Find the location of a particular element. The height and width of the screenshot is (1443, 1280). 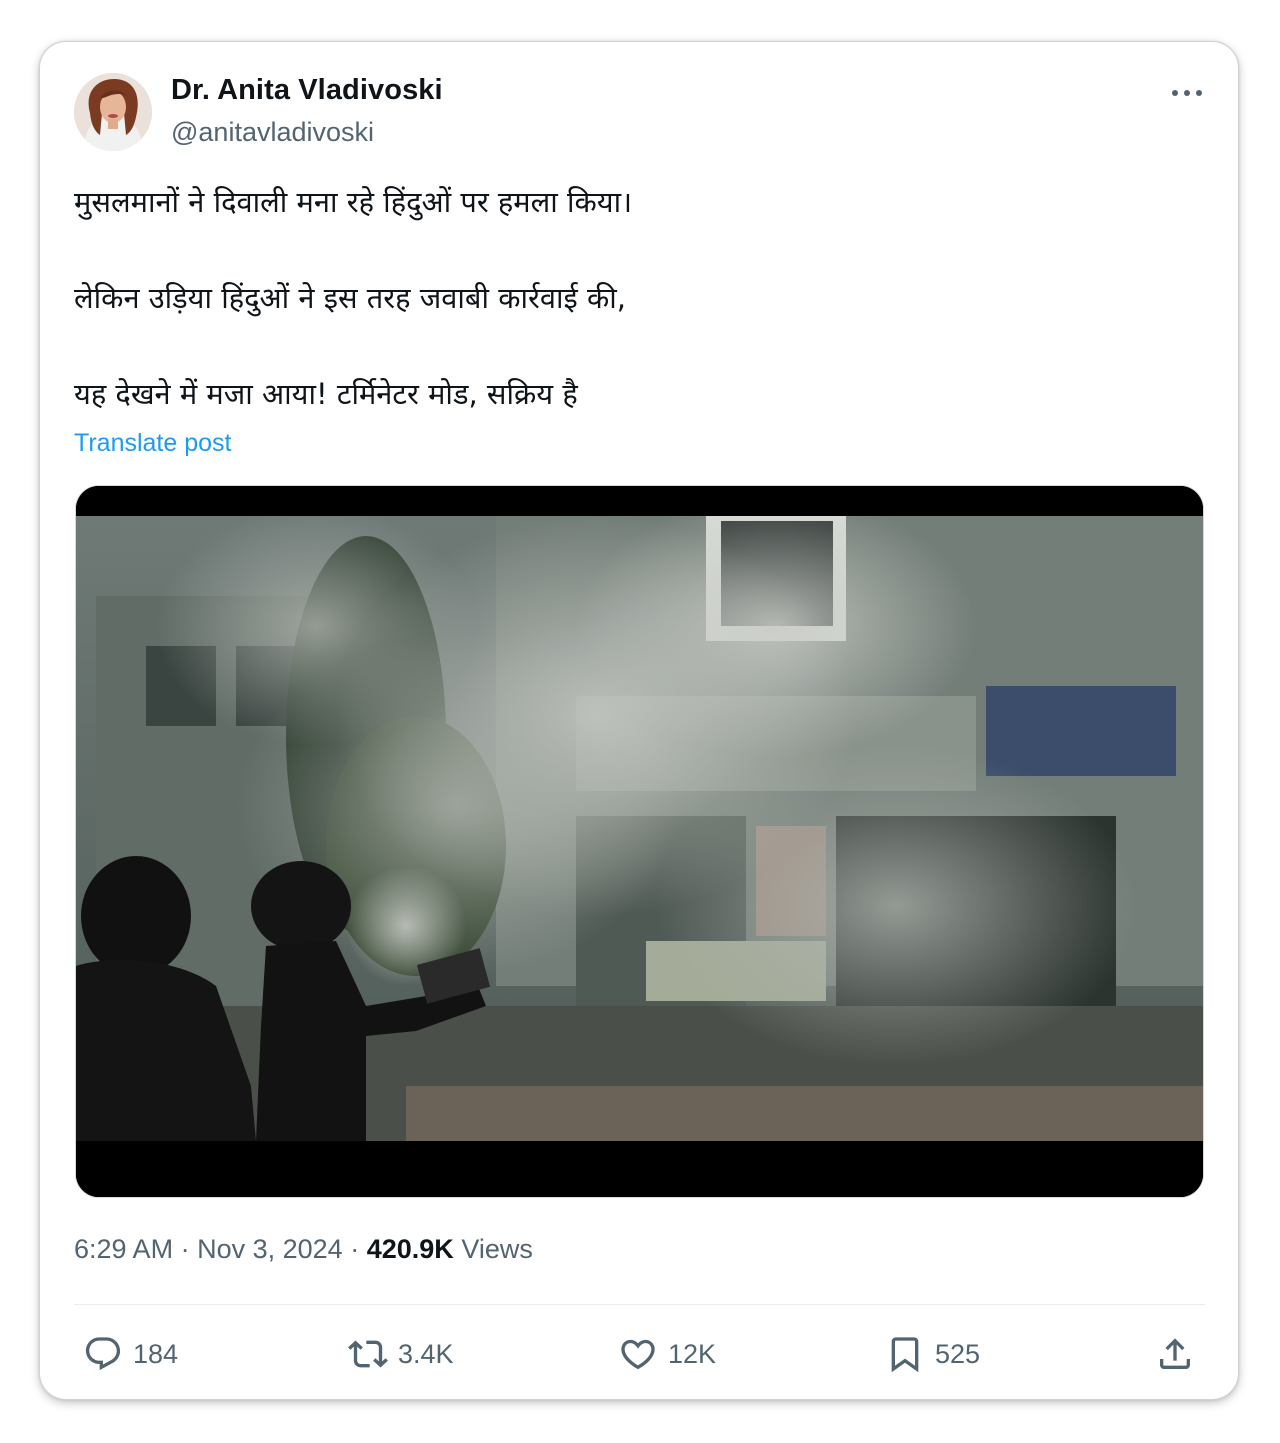

bookmark-button: 525 is located at coordinates (932, 1354).